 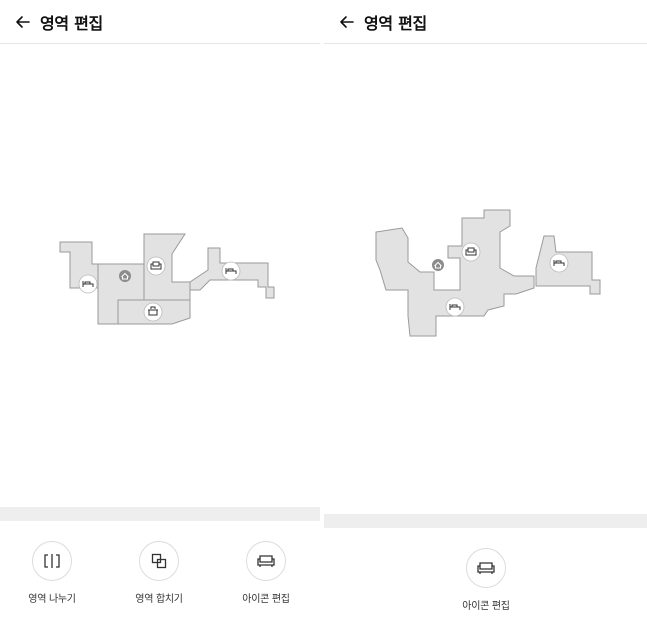 I want to click on map-room, so click(x=455, y=273).